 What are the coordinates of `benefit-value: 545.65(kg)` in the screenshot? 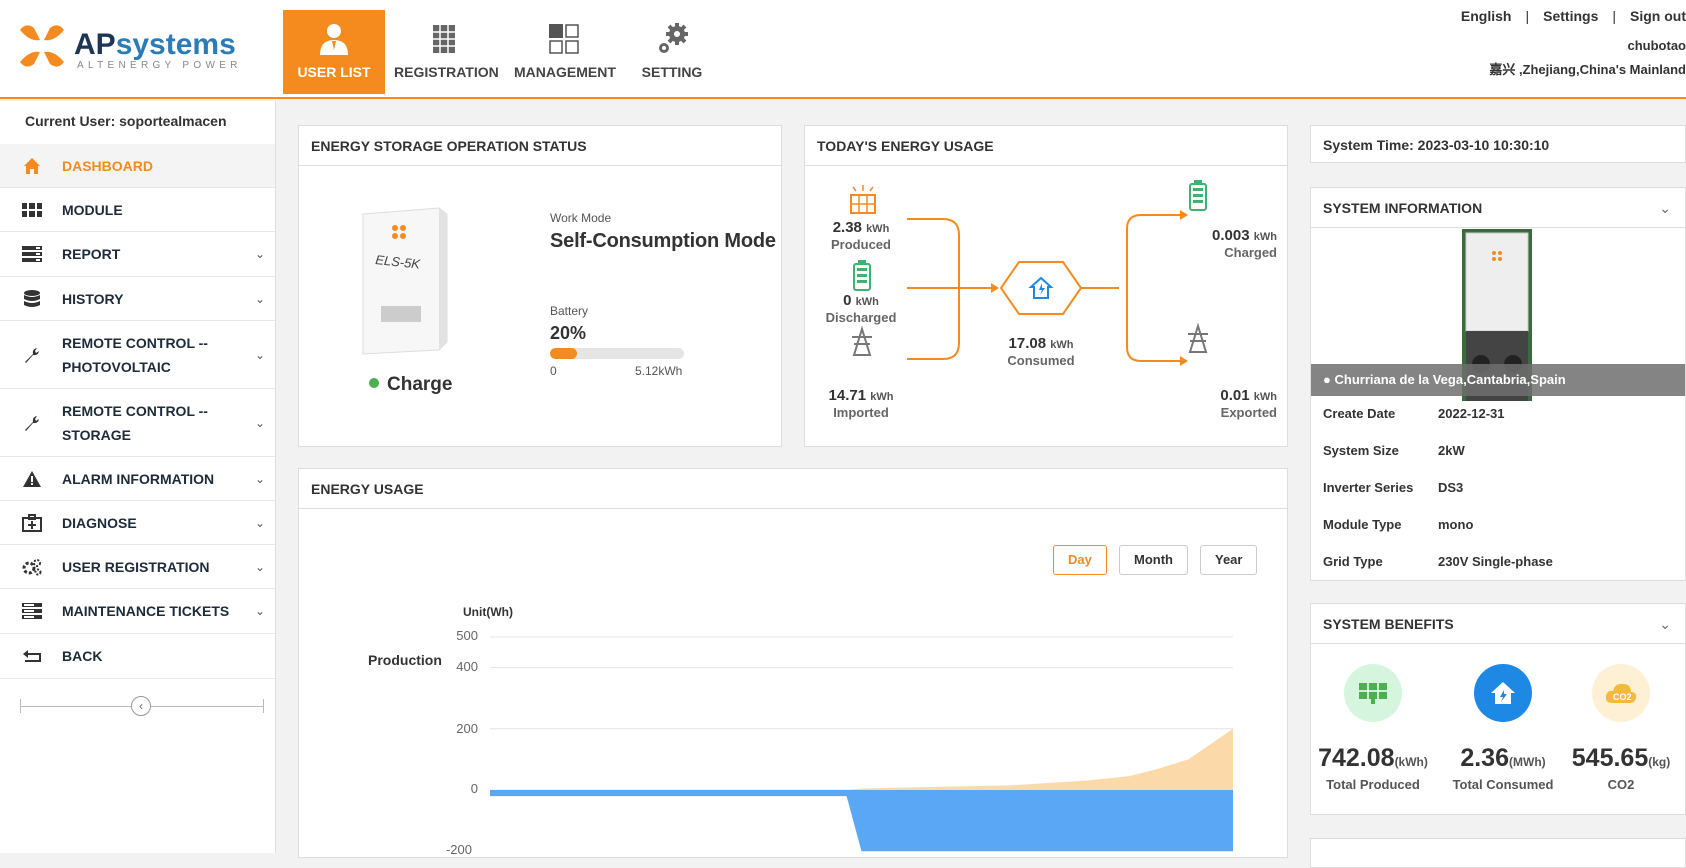 It's located at (1621, 758).